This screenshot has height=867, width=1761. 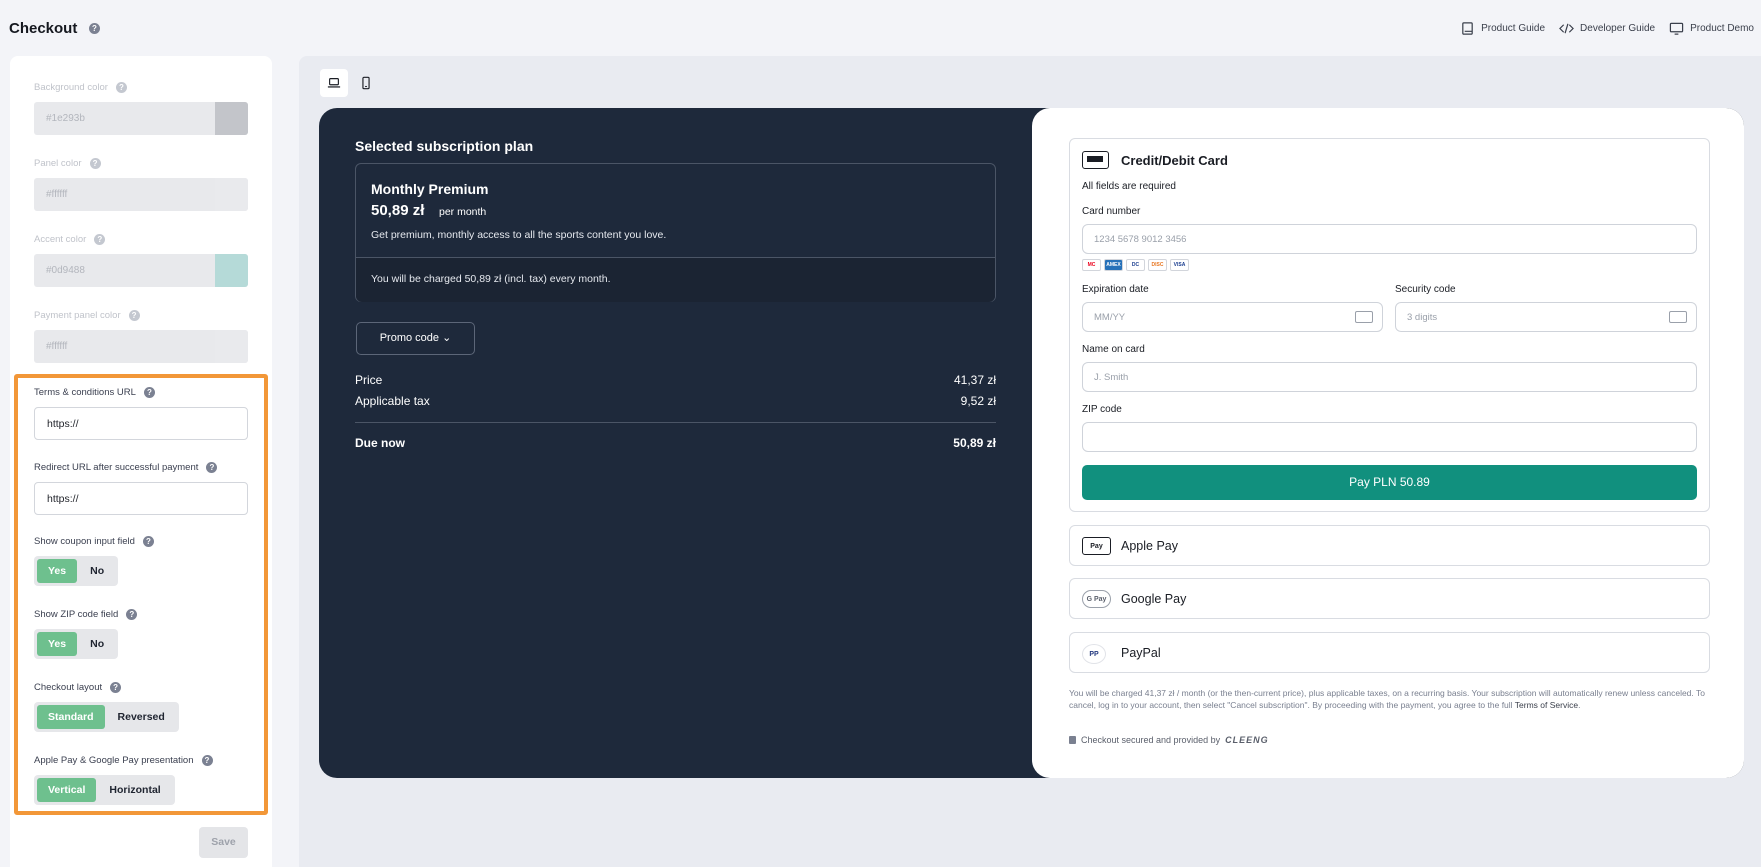 What do you see at coordinates (1154, 599) in the screenshot?
I see `google-pay-label: Google Pay` at bounding box center [1154, 599].